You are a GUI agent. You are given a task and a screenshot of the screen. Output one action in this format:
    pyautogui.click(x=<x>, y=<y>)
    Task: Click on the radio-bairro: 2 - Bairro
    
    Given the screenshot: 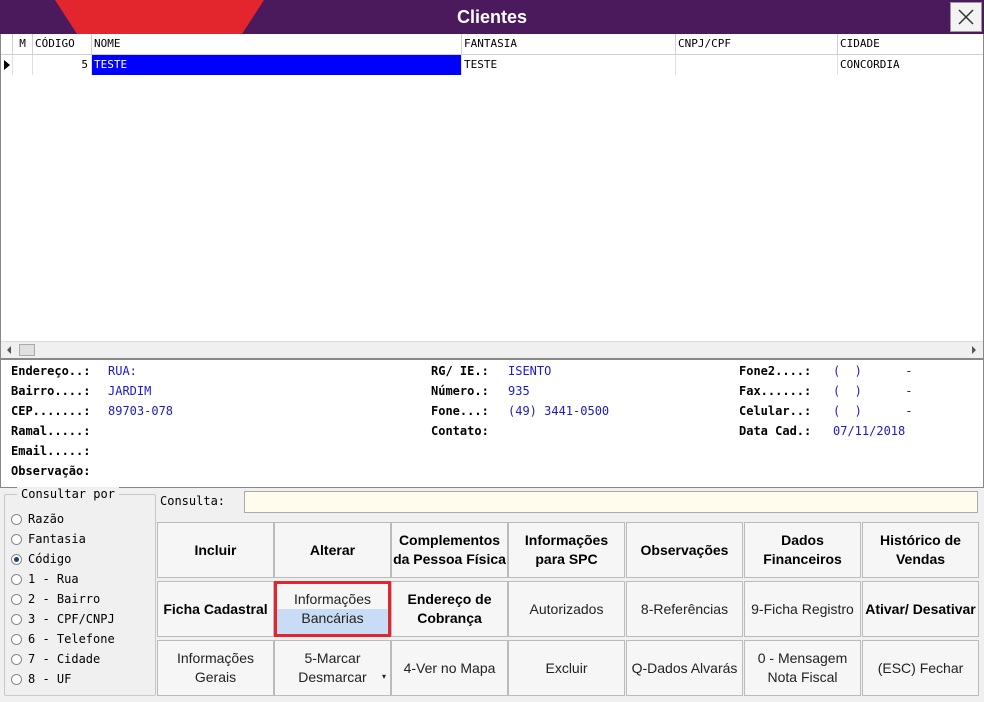 What is the action you would take?
    pyautogui.click(x=55, y=599)
    